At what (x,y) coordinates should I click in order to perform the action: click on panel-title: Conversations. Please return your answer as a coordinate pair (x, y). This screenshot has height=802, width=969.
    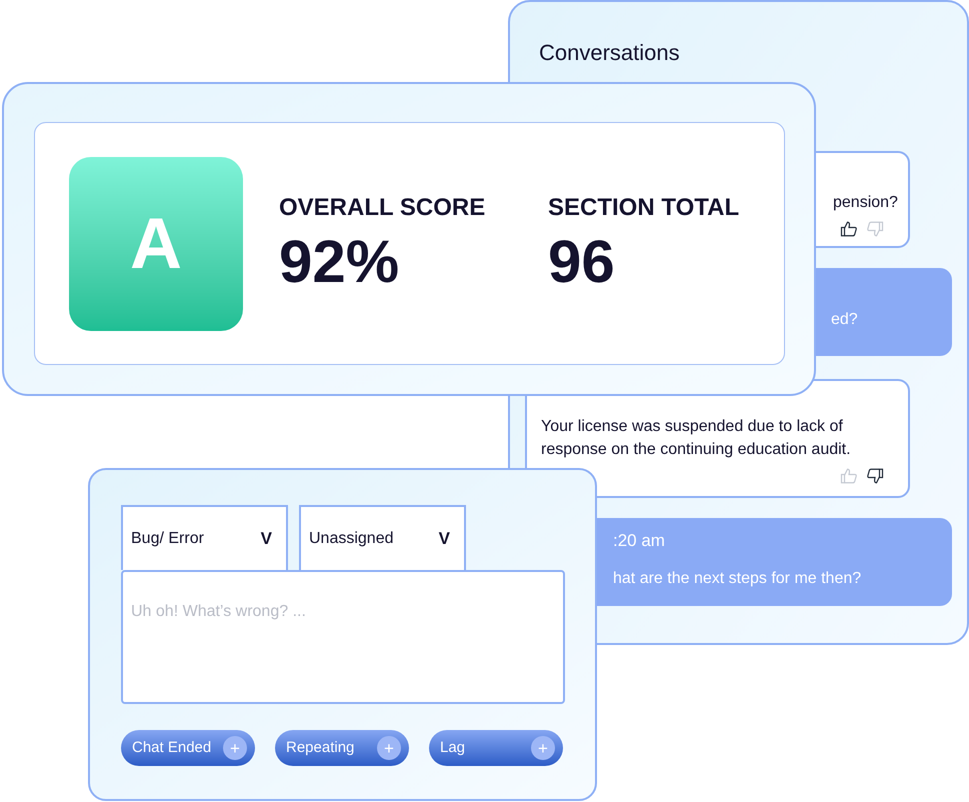
    Looking at the image, I should click on (609, 53).